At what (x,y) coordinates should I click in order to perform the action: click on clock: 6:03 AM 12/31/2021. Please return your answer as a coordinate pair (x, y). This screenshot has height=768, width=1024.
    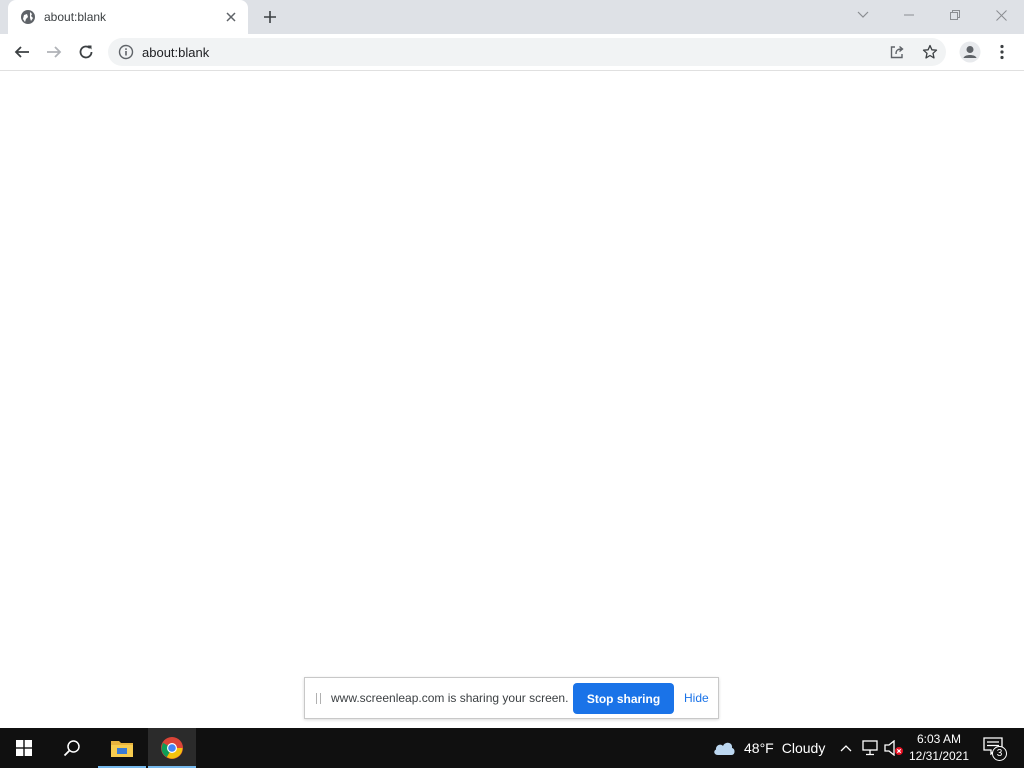
    Looking at the image, I should click on (939, 749).